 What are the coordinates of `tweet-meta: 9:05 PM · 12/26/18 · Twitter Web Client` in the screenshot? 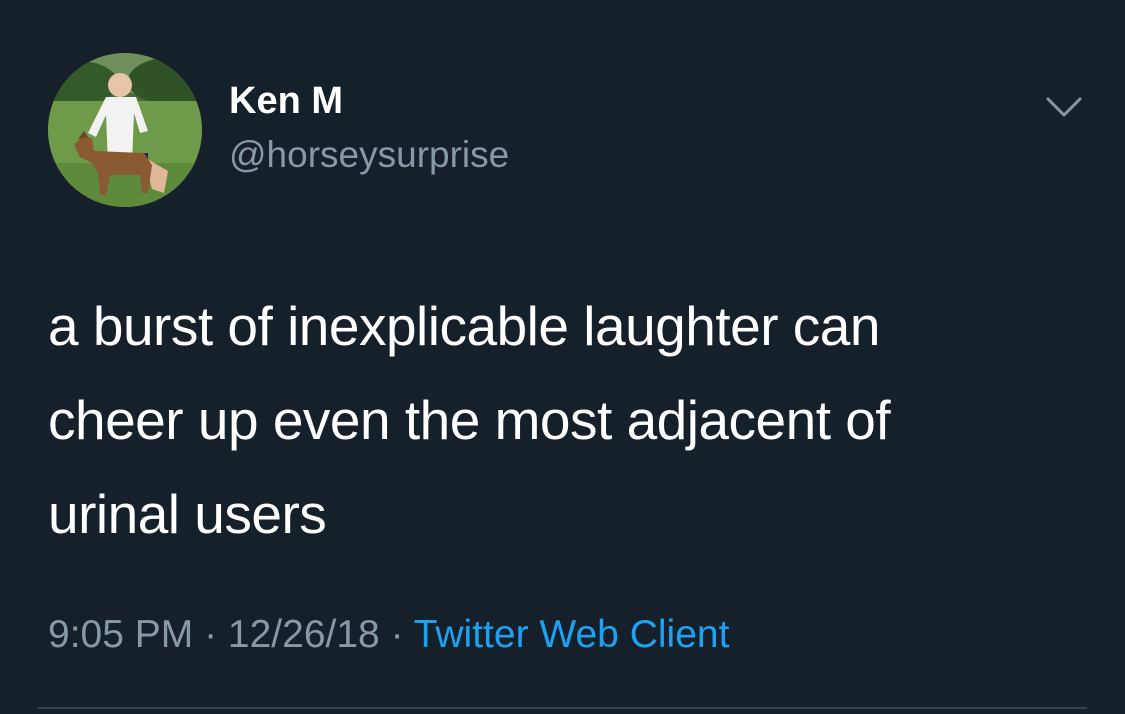 It's located at (388, 635).